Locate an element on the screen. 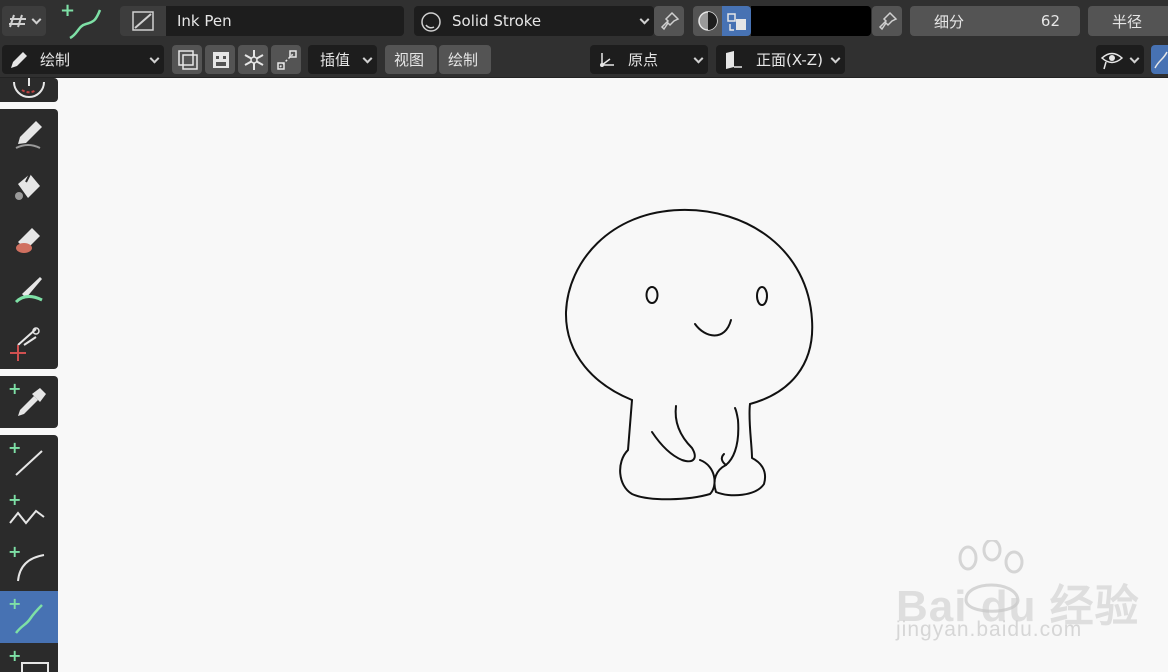 This screenshot has height=672, width=1168. watermark-url: jingyan.baidu.com is located at coordinates (989, 629).